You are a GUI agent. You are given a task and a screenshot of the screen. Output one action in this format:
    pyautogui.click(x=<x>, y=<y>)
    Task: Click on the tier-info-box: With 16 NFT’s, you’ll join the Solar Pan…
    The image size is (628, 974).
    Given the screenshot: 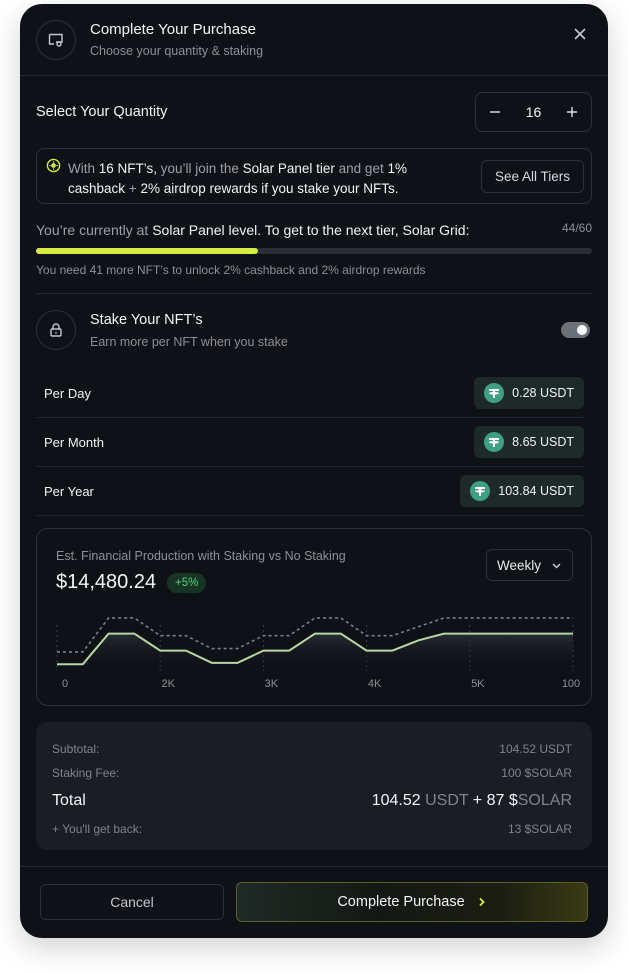 What is the action you would take?
    pyautogui.click(x=314, y=176)
    